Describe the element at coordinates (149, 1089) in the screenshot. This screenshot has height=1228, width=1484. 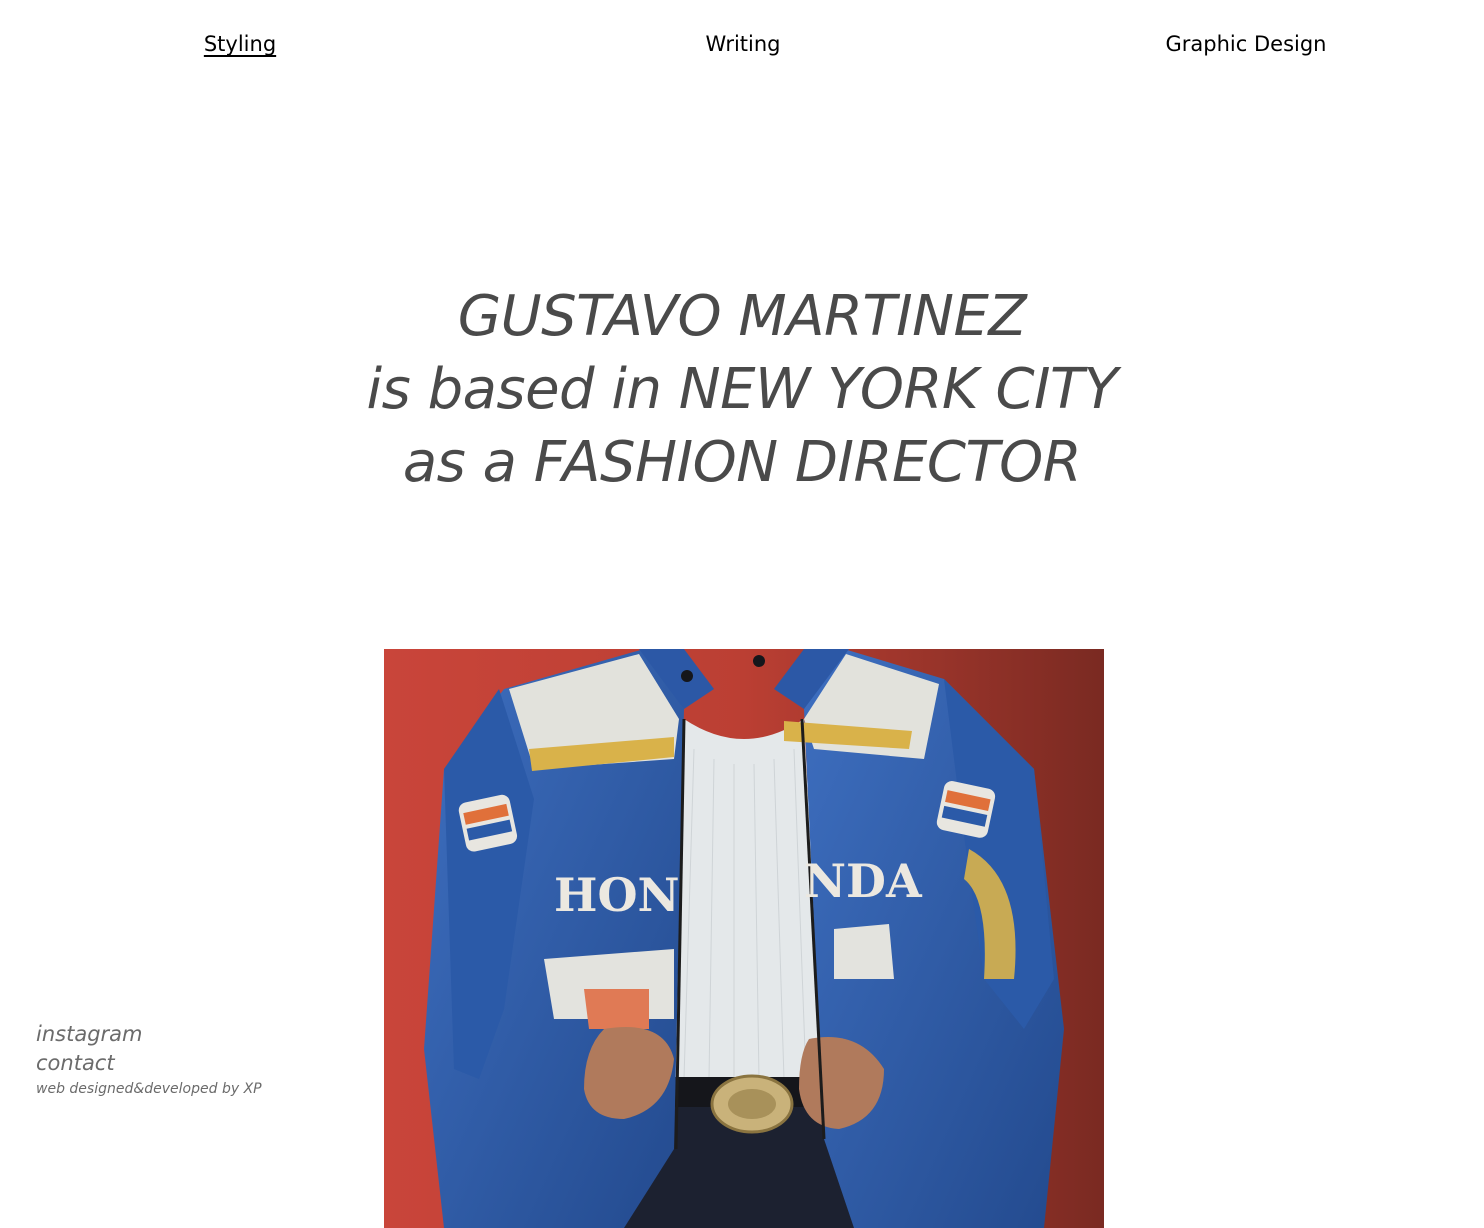
I see `site-credit: web designed&developed by XP` at that location.